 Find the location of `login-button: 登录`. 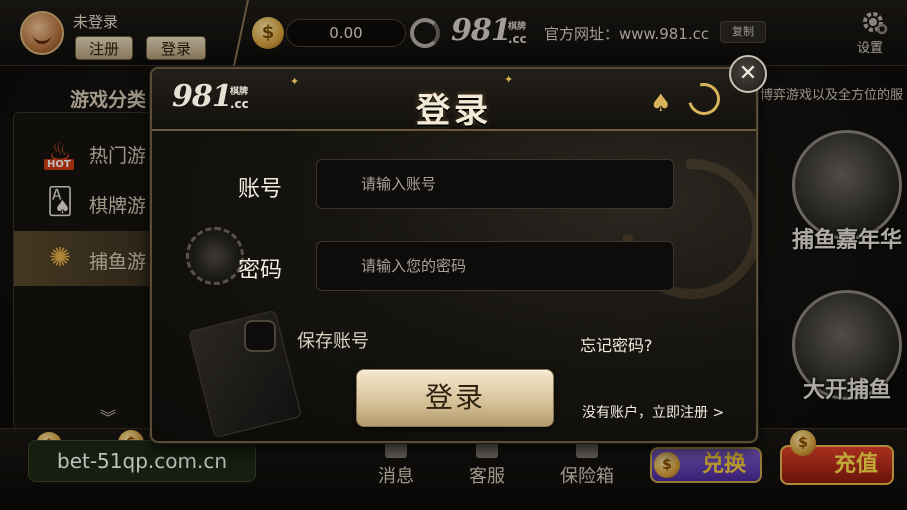

login-button: 登录 is located at coordinates (455, 398).